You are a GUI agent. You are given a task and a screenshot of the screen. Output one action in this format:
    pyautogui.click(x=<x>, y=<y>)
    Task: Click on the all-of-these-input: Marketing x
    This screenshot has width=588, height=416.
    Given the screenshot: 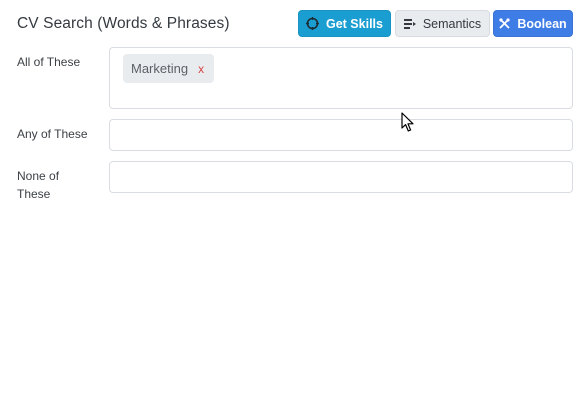 What is the action you would take?
    pyautogui.click(x=341, y=78)
    